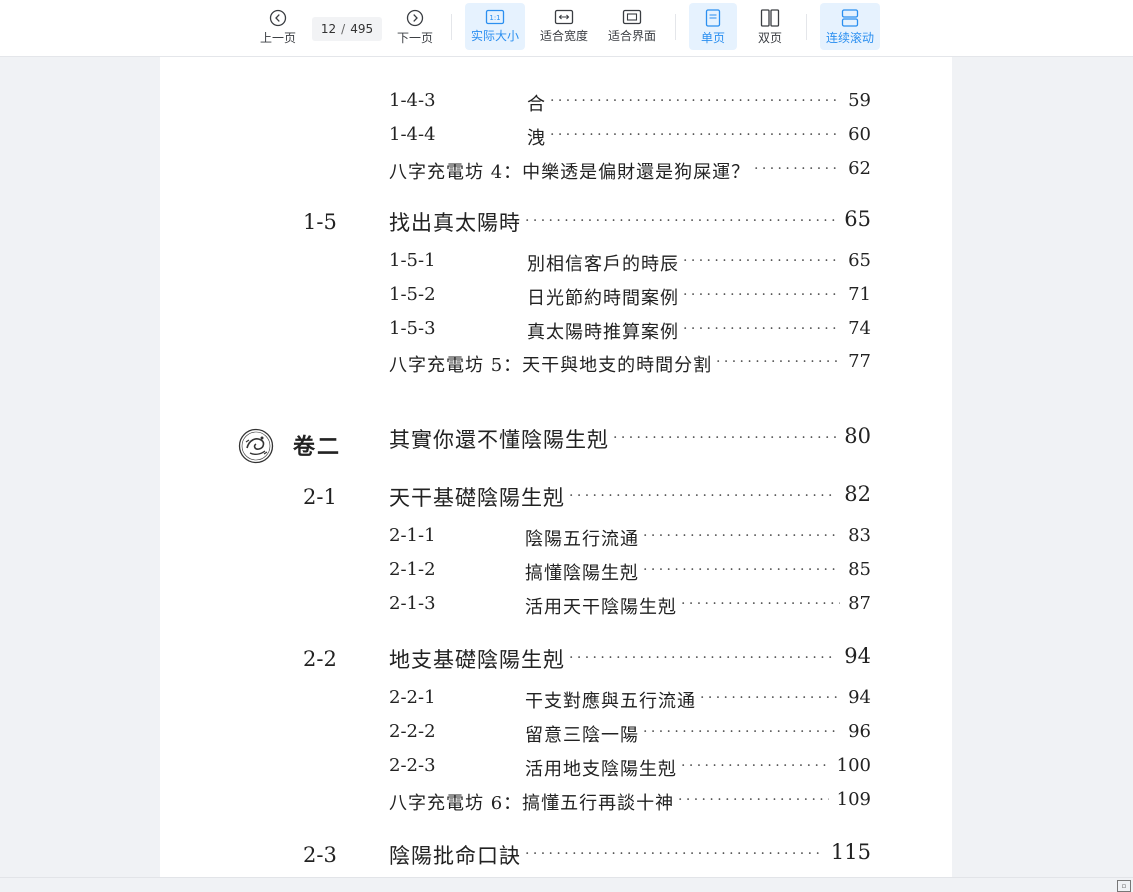 This screenshot has width=1133, height=892. Describe the element at coordinates (859, 294) in the screenshot. I see `toc-entry-page: 71` at that location.